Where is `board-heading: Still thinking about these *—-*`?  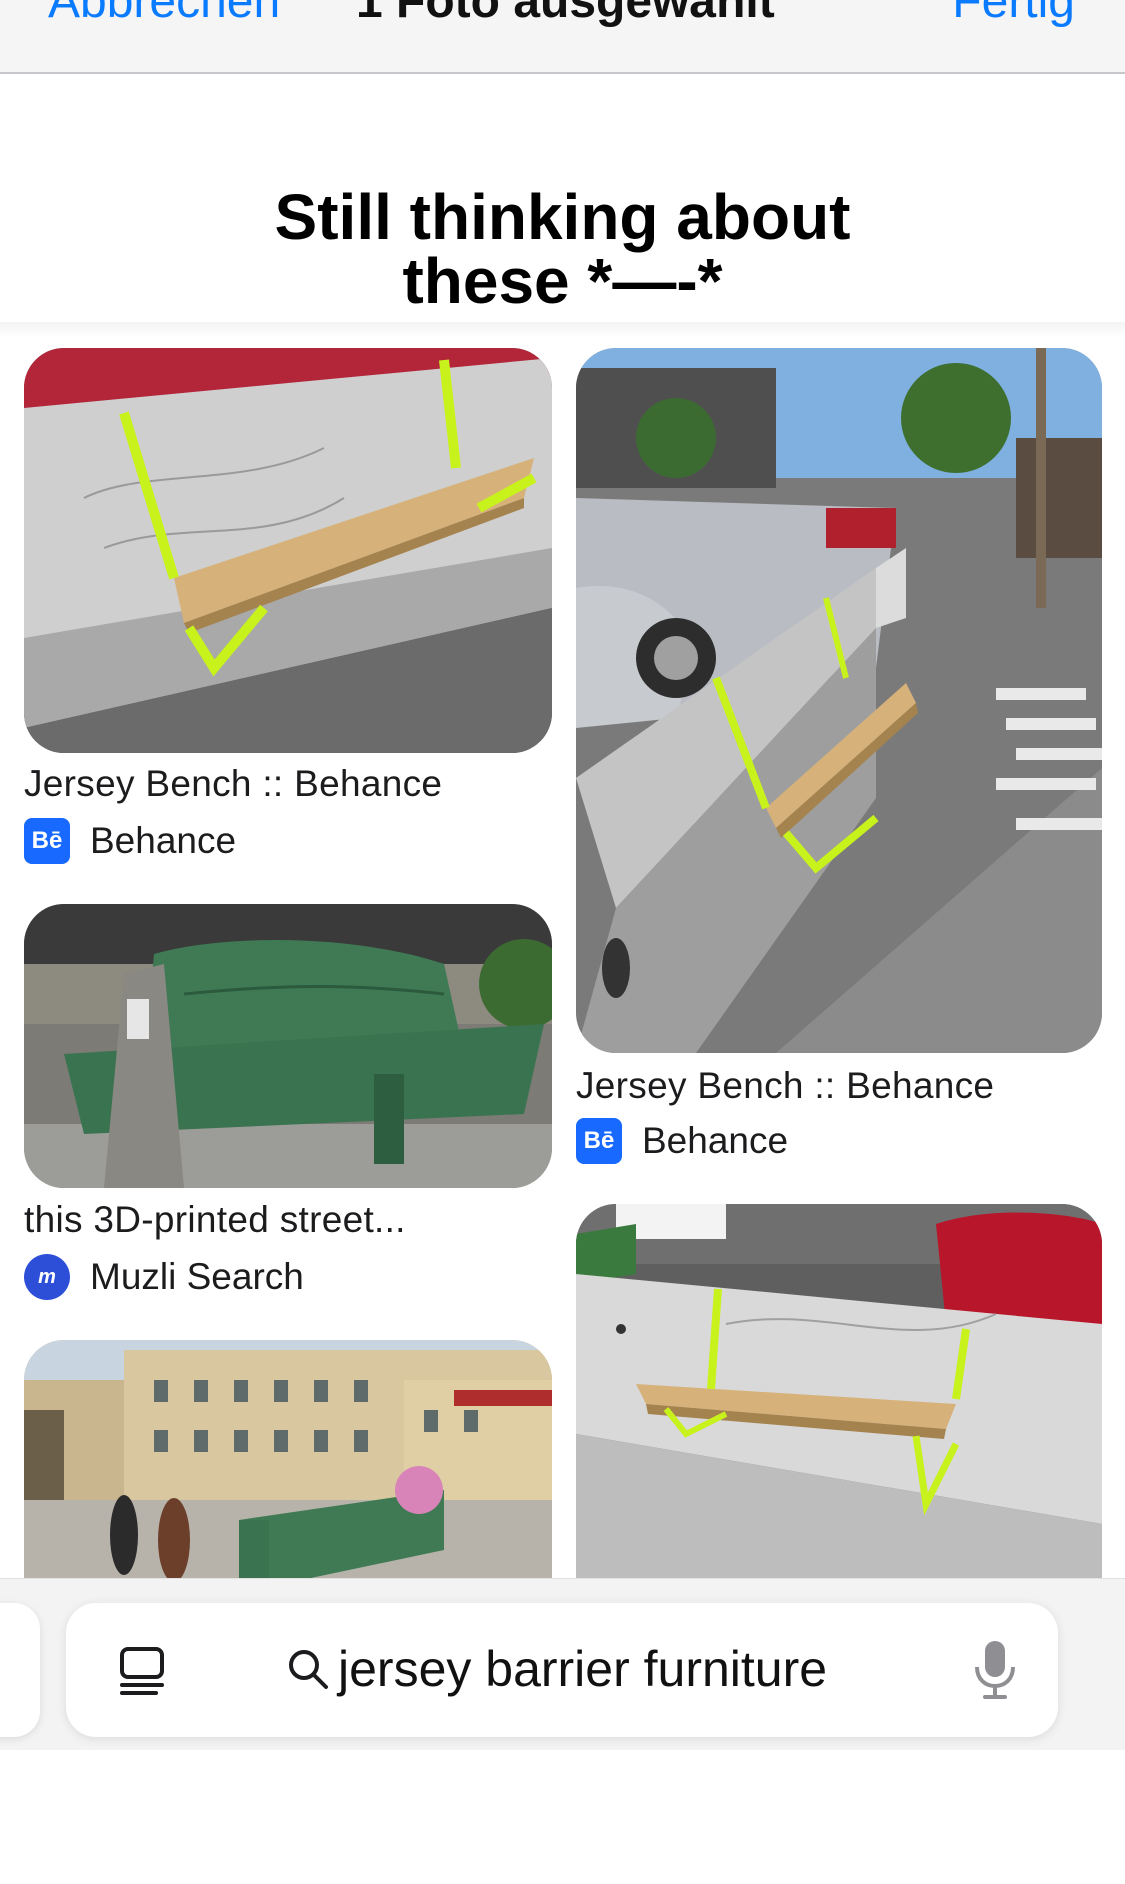
board-heading: Still thinking about these *—-* is located at coordinates (562, 249).